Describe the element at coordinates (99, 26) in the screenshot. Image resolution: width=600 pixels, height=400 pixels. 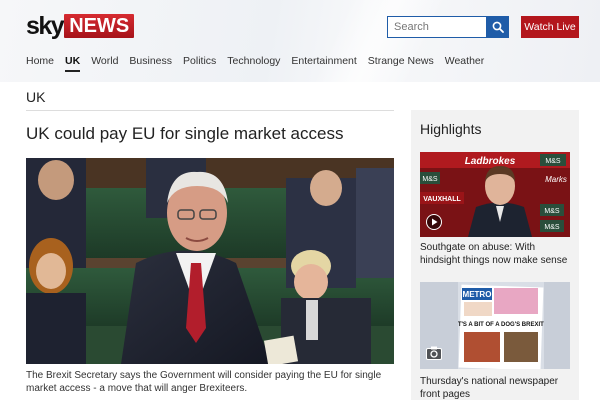
I see `logo-news-text: NEWS` at that location.